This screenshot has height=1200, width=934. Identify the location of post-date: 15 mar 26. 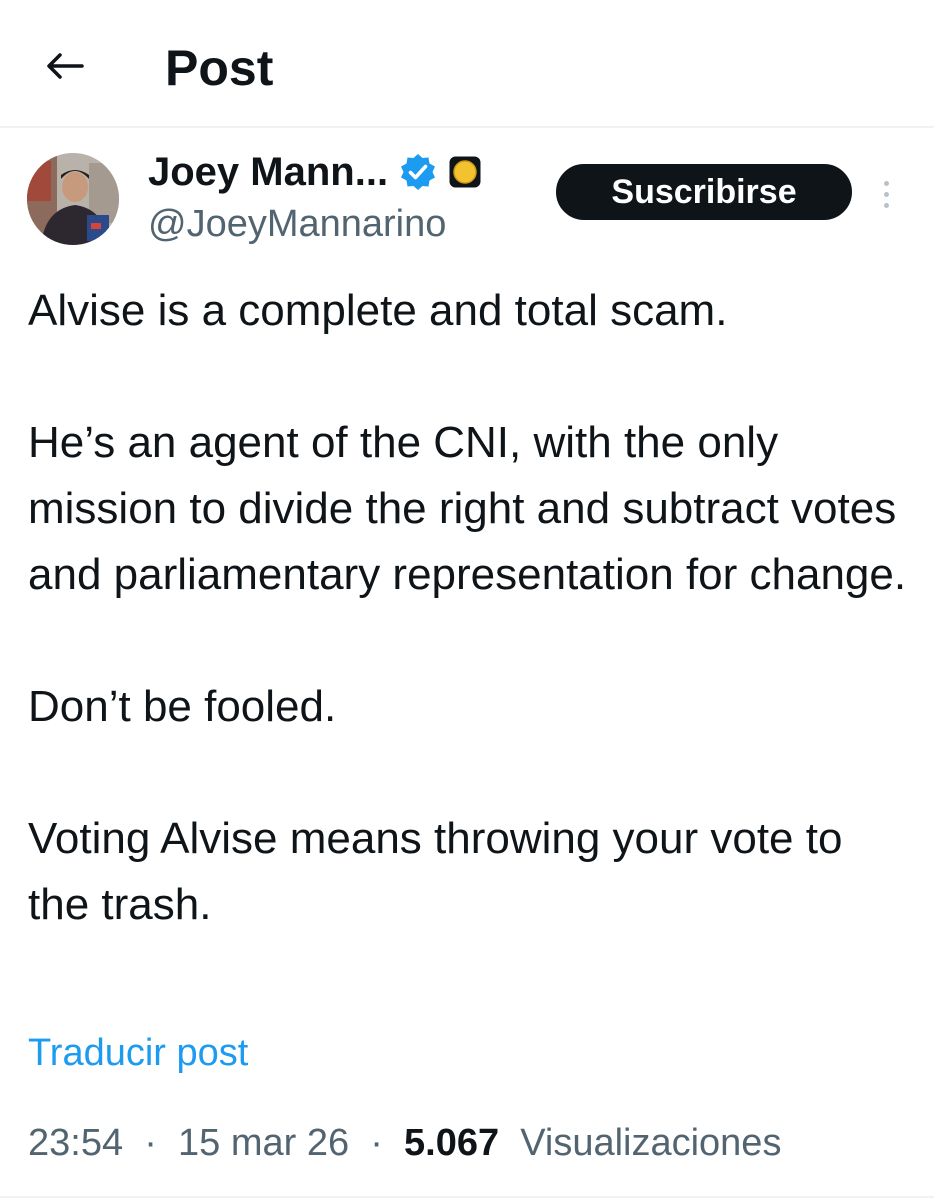
(263, 1143).